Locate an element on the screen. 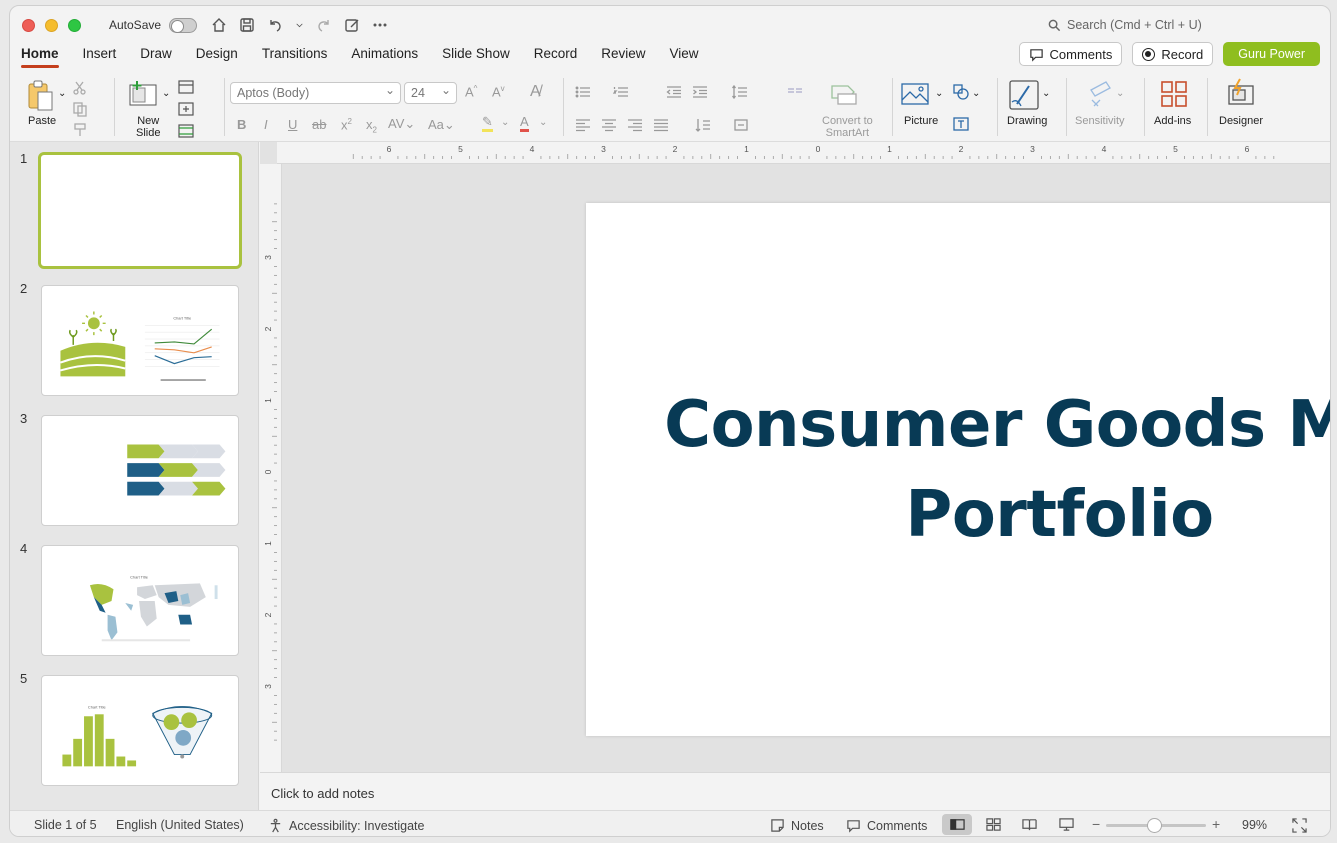  edit-icon is located at coordinates (352, 25).